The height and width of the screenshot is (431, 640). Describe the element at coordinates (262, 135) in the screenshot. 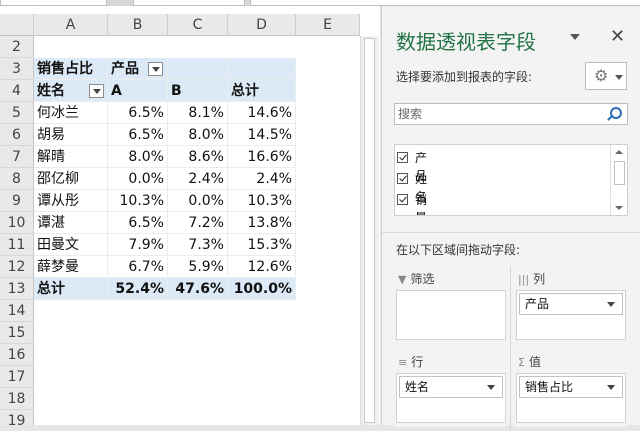

I see `pivot-cell-total: 14.5%` at that location.